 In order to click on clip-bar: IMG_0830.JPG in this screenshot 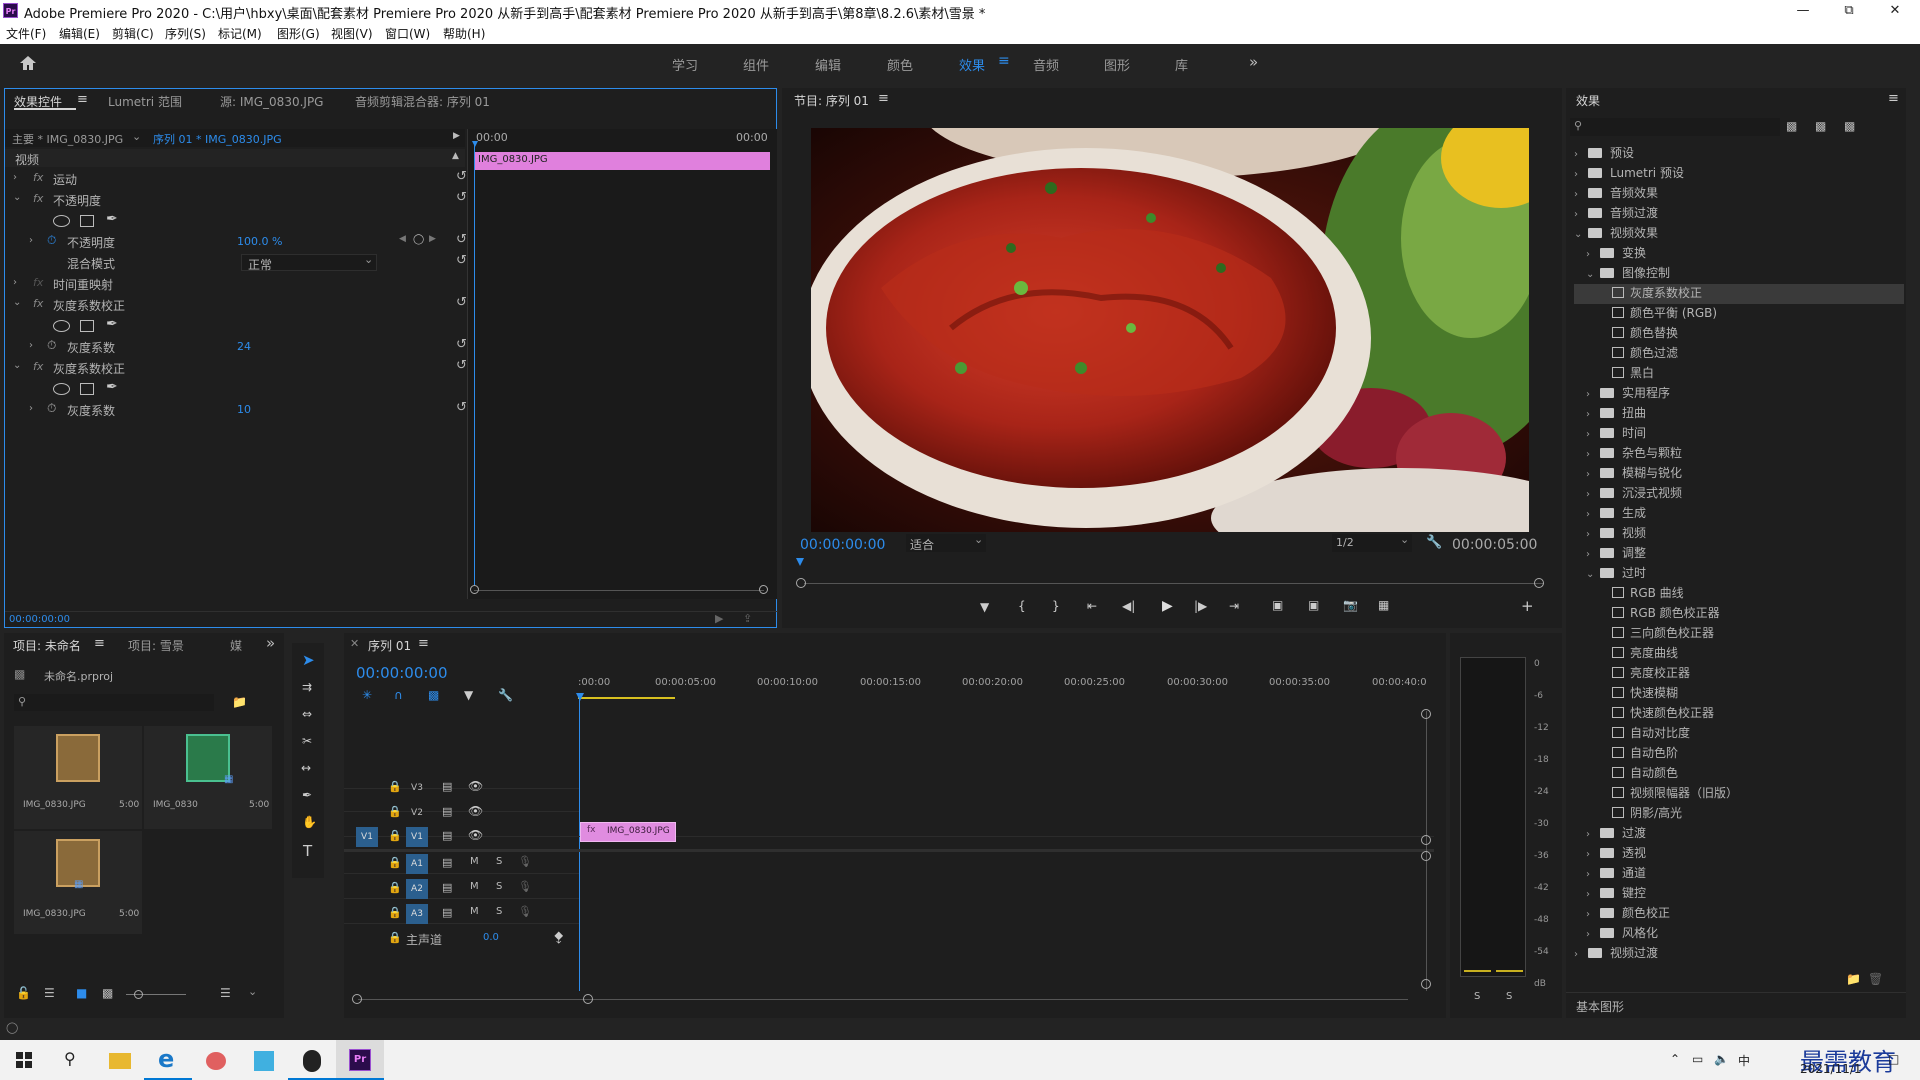, I will do `click(622, 161)`.